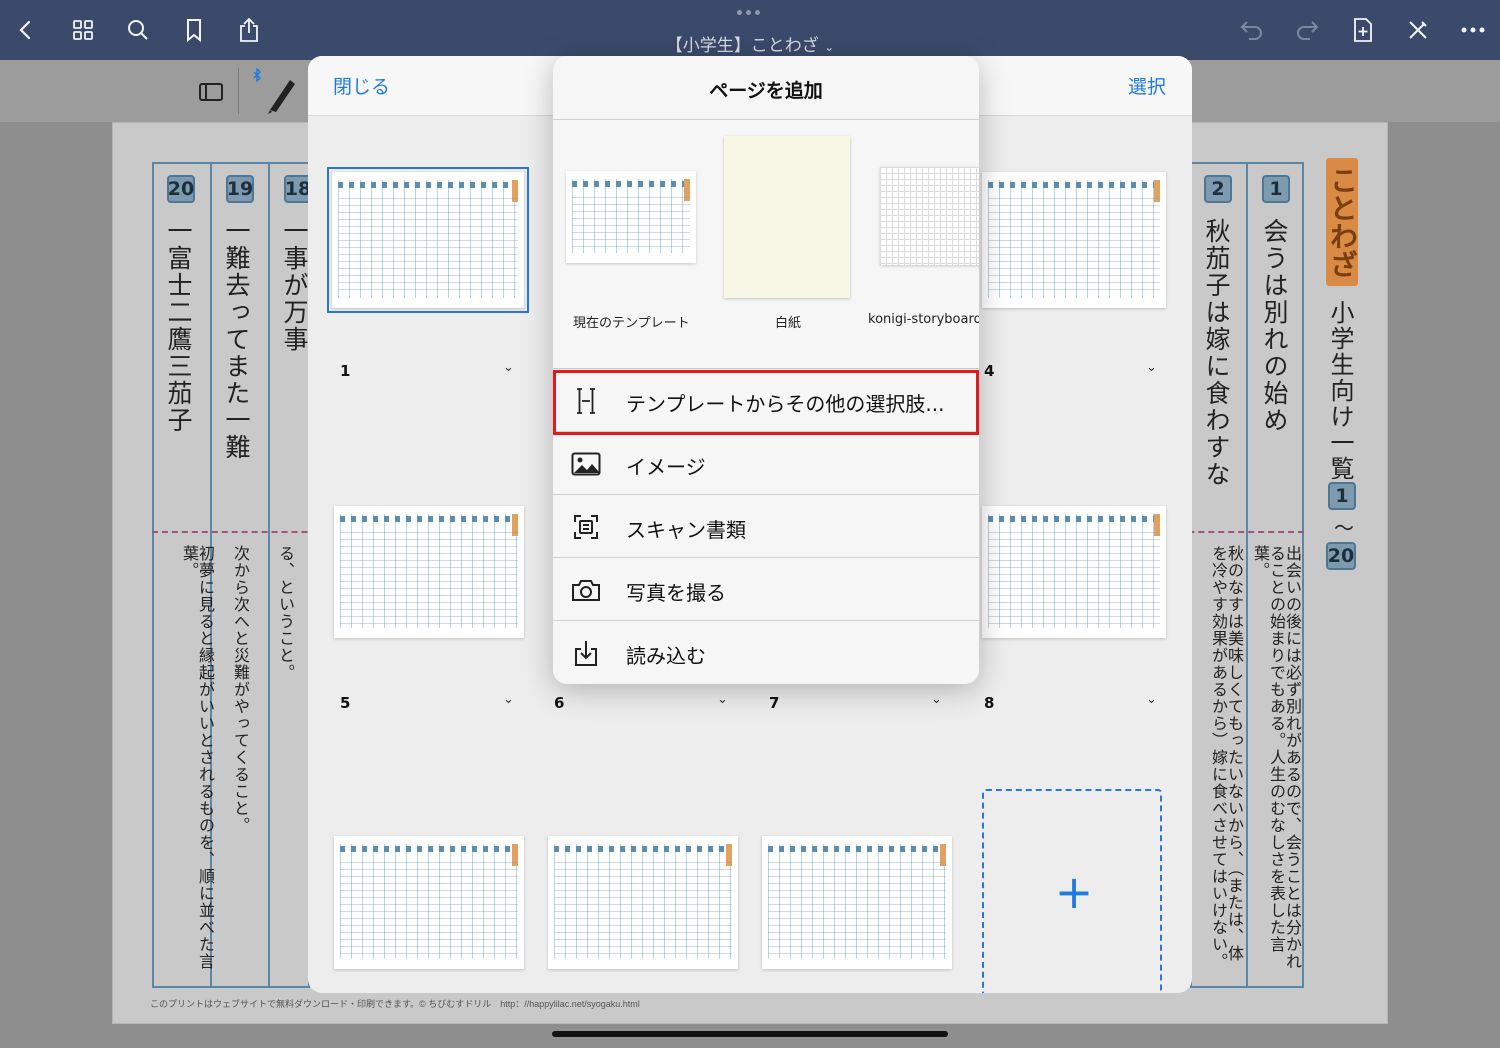  Describe the element at coordinates (1340, 391) in the screenshot. I see `list-title: 小学生向け一覧` at that location.